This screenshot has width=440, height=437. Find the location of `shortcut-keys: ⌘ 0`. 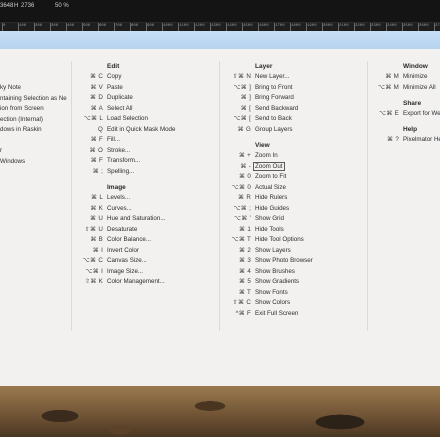

shortcut-keys: ⌘ 0 is located at coordinates (245, 176).